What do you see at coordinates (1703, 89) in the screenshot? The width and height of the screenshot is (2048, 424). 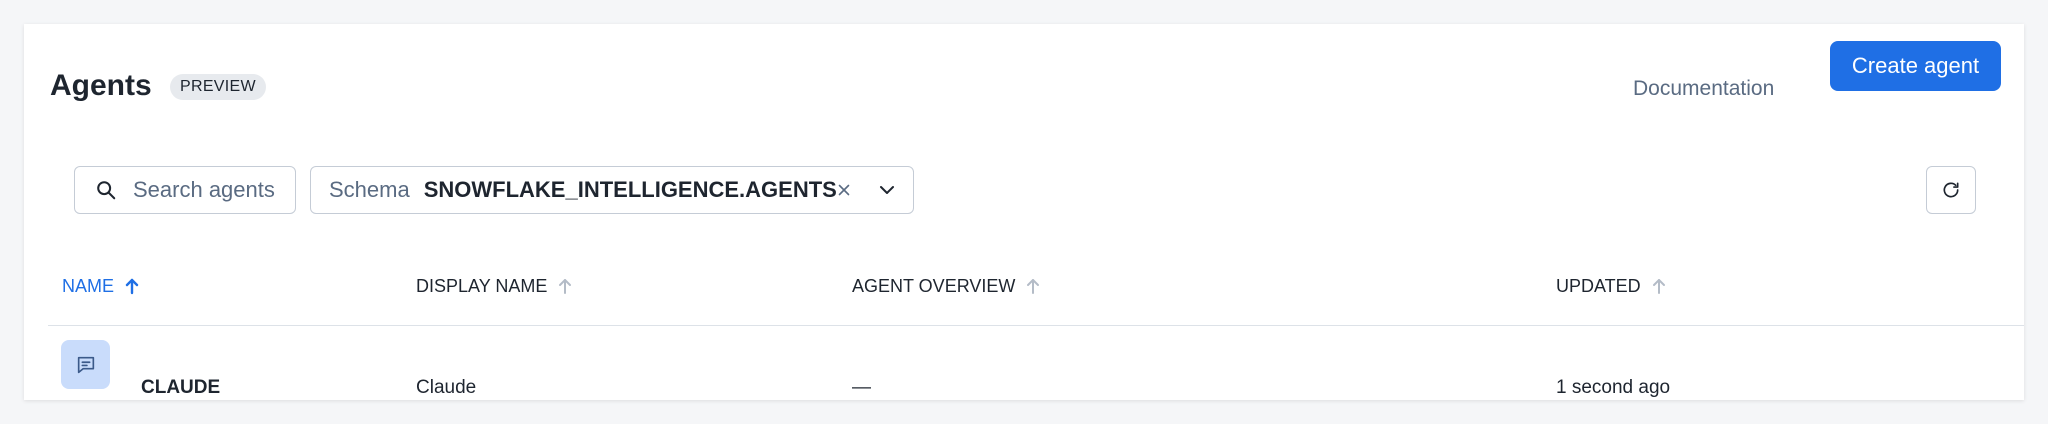 I see `documentation-link: Documentation` at bounding box center [1703, 89].